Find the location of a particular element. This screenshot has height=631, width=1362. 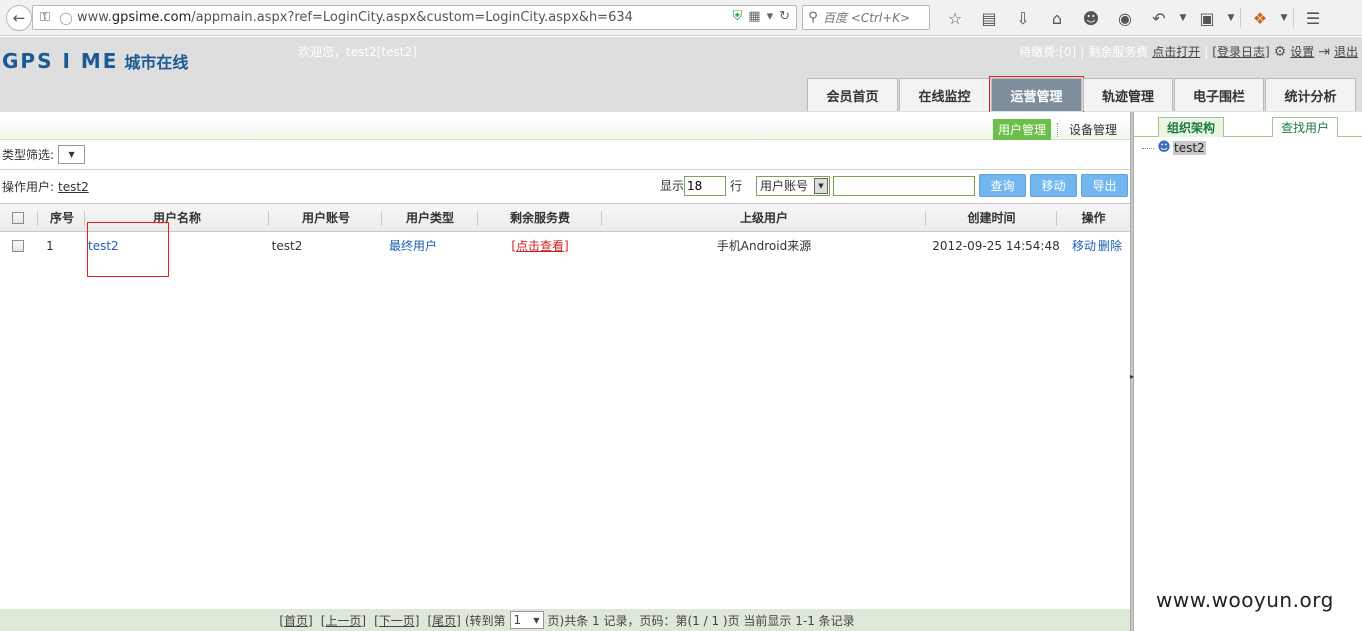

top-links: 待缴费:[0] | 剩余服务费 点击打开 | [登录日志] ⚙ 设置 ⇥ 退出 is located at coordinates (1188, 51).